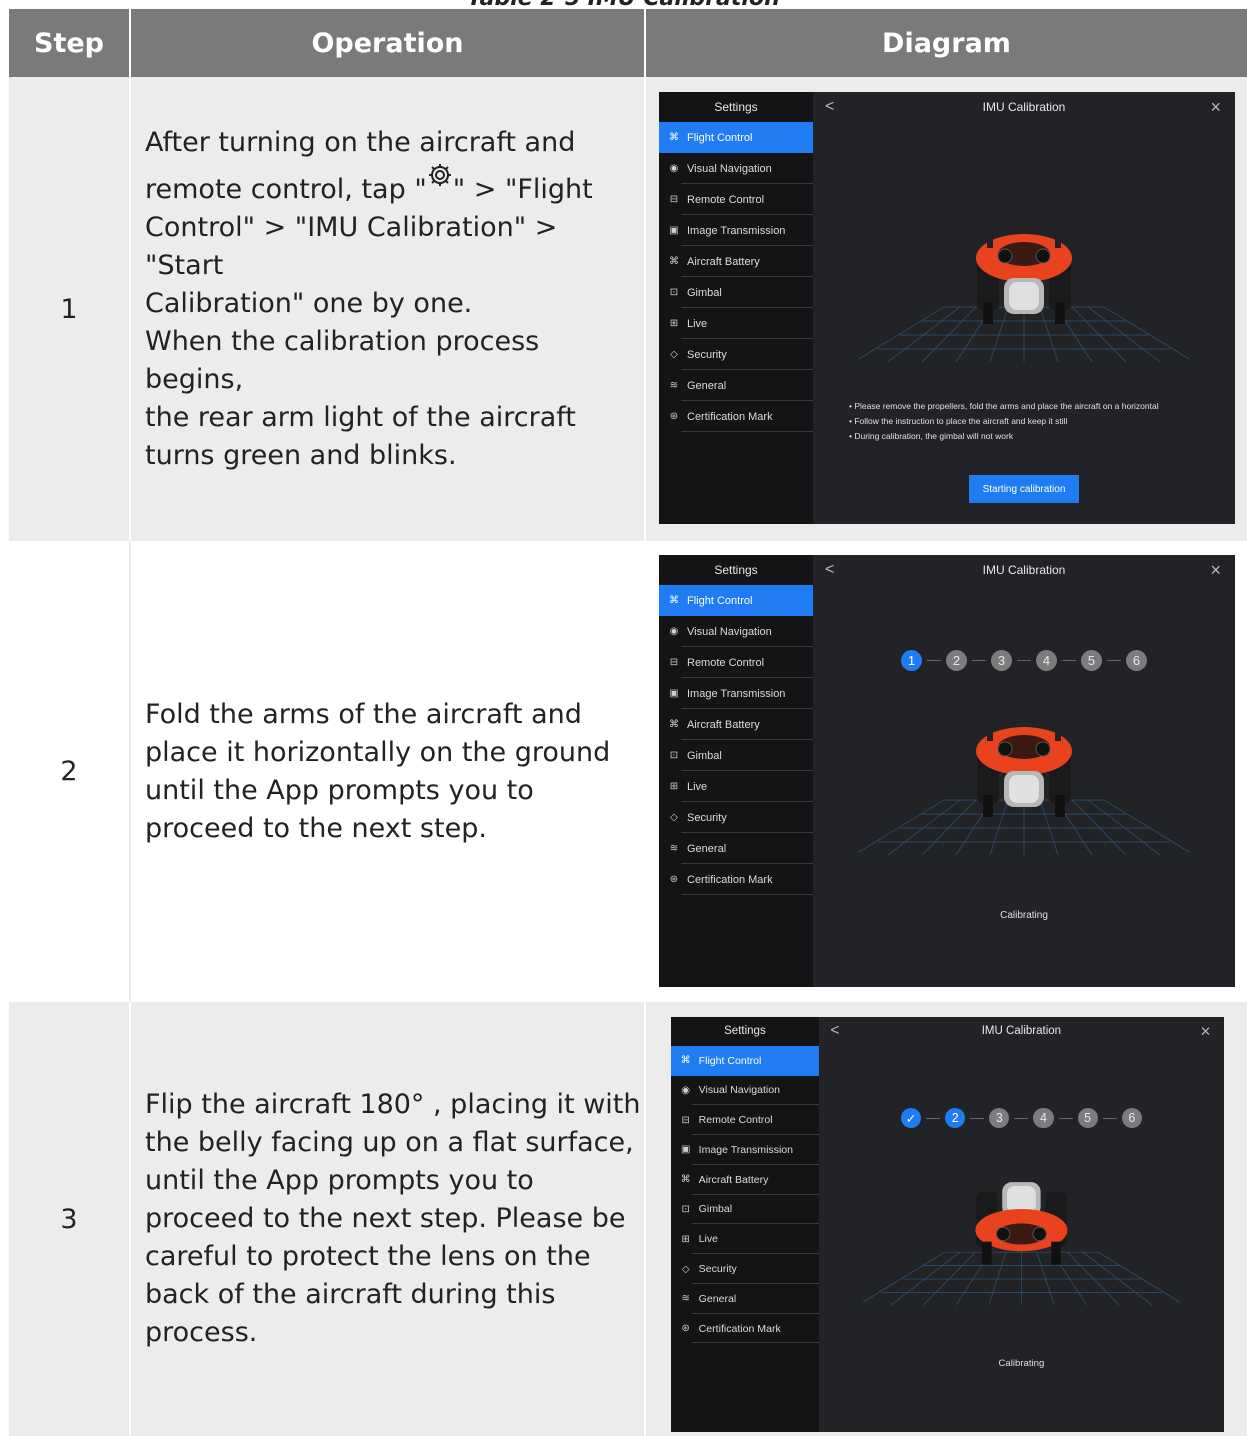 This screenshot has width=1247, height=1436. What do you see at coordinates (720, 137) in the screenshot?
I see `sidebar-item-label: Flight Control` at bounding box center [720, 137].